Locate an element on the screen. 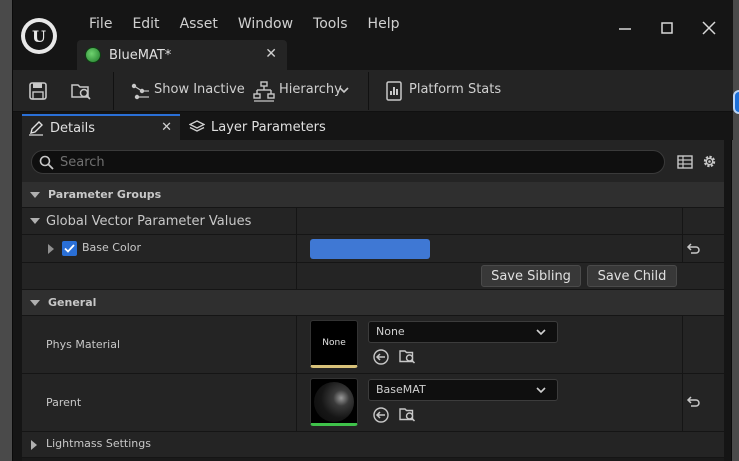  parent-combo: BaseMAT is located at coordinates (463, 390).